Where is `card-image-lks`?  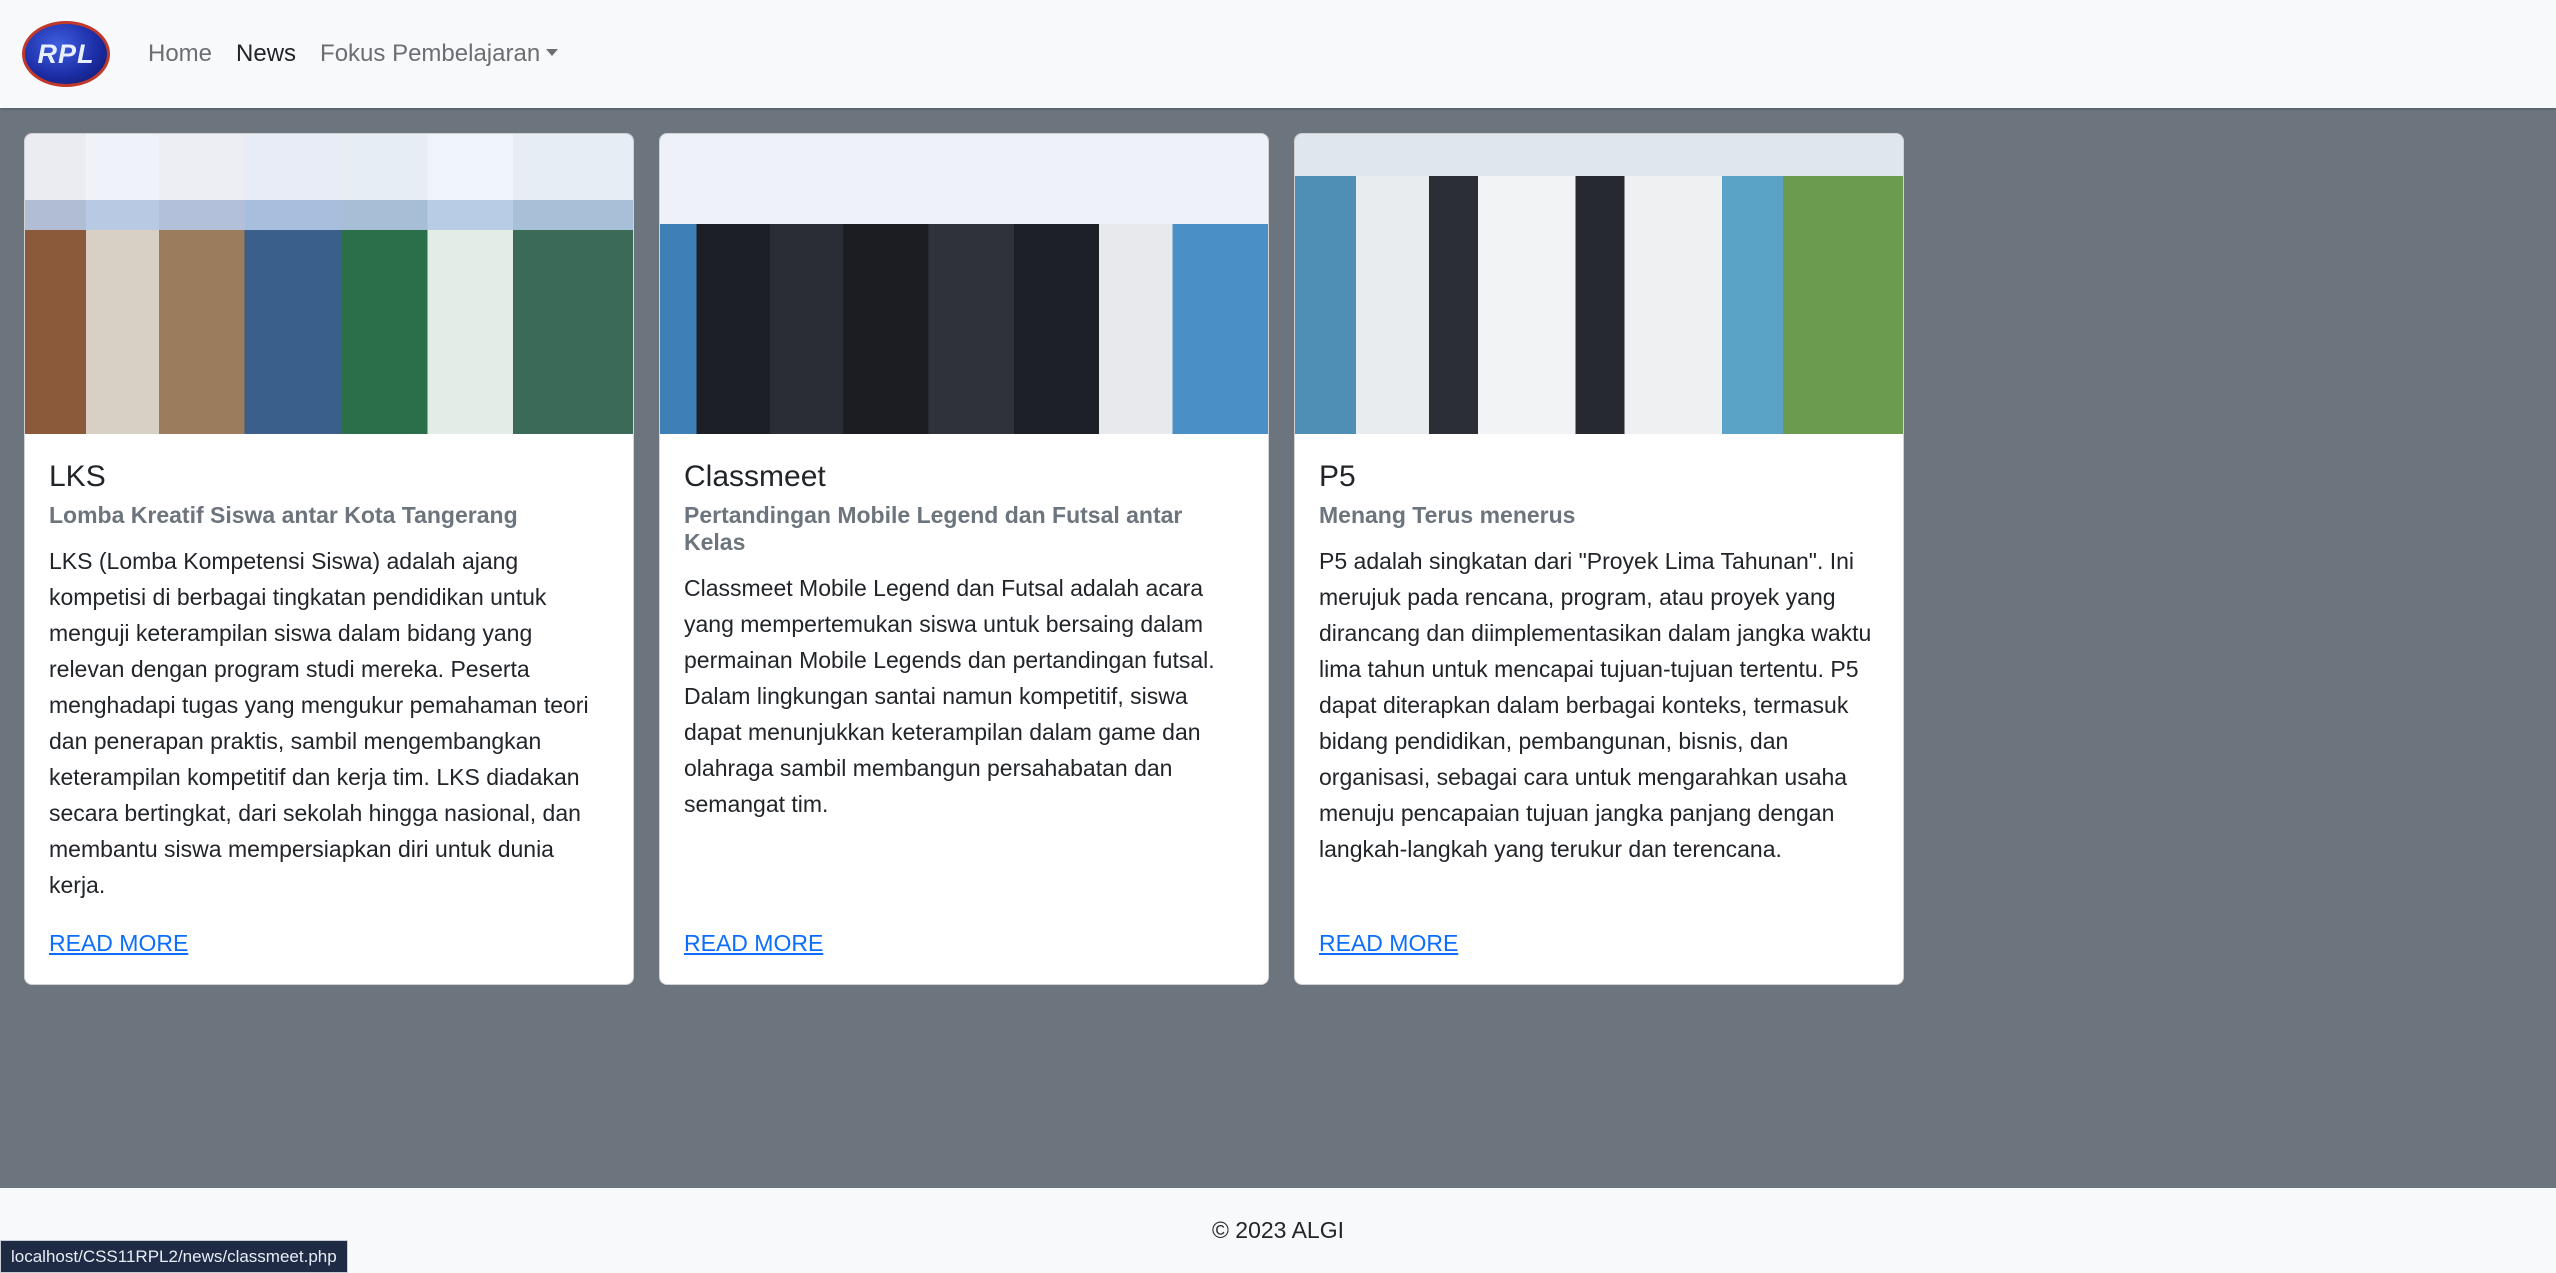
card-image-lks is located at coordinates (329, 284).